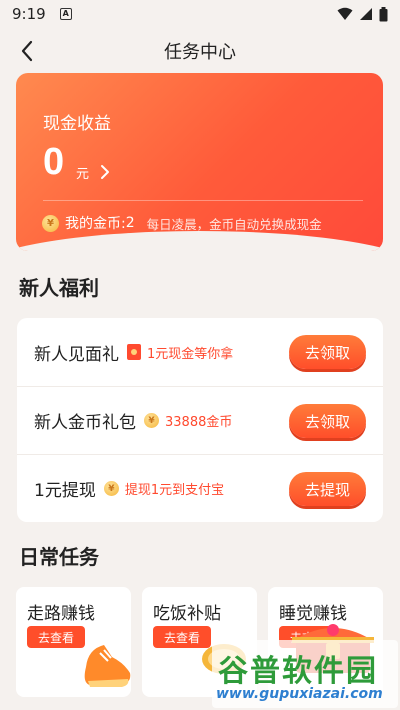 The image size is (400, 710). What do you see at coordinates (366, 14) in the screenshot?
I see `signal-icon` at bounding box center [366, 14].